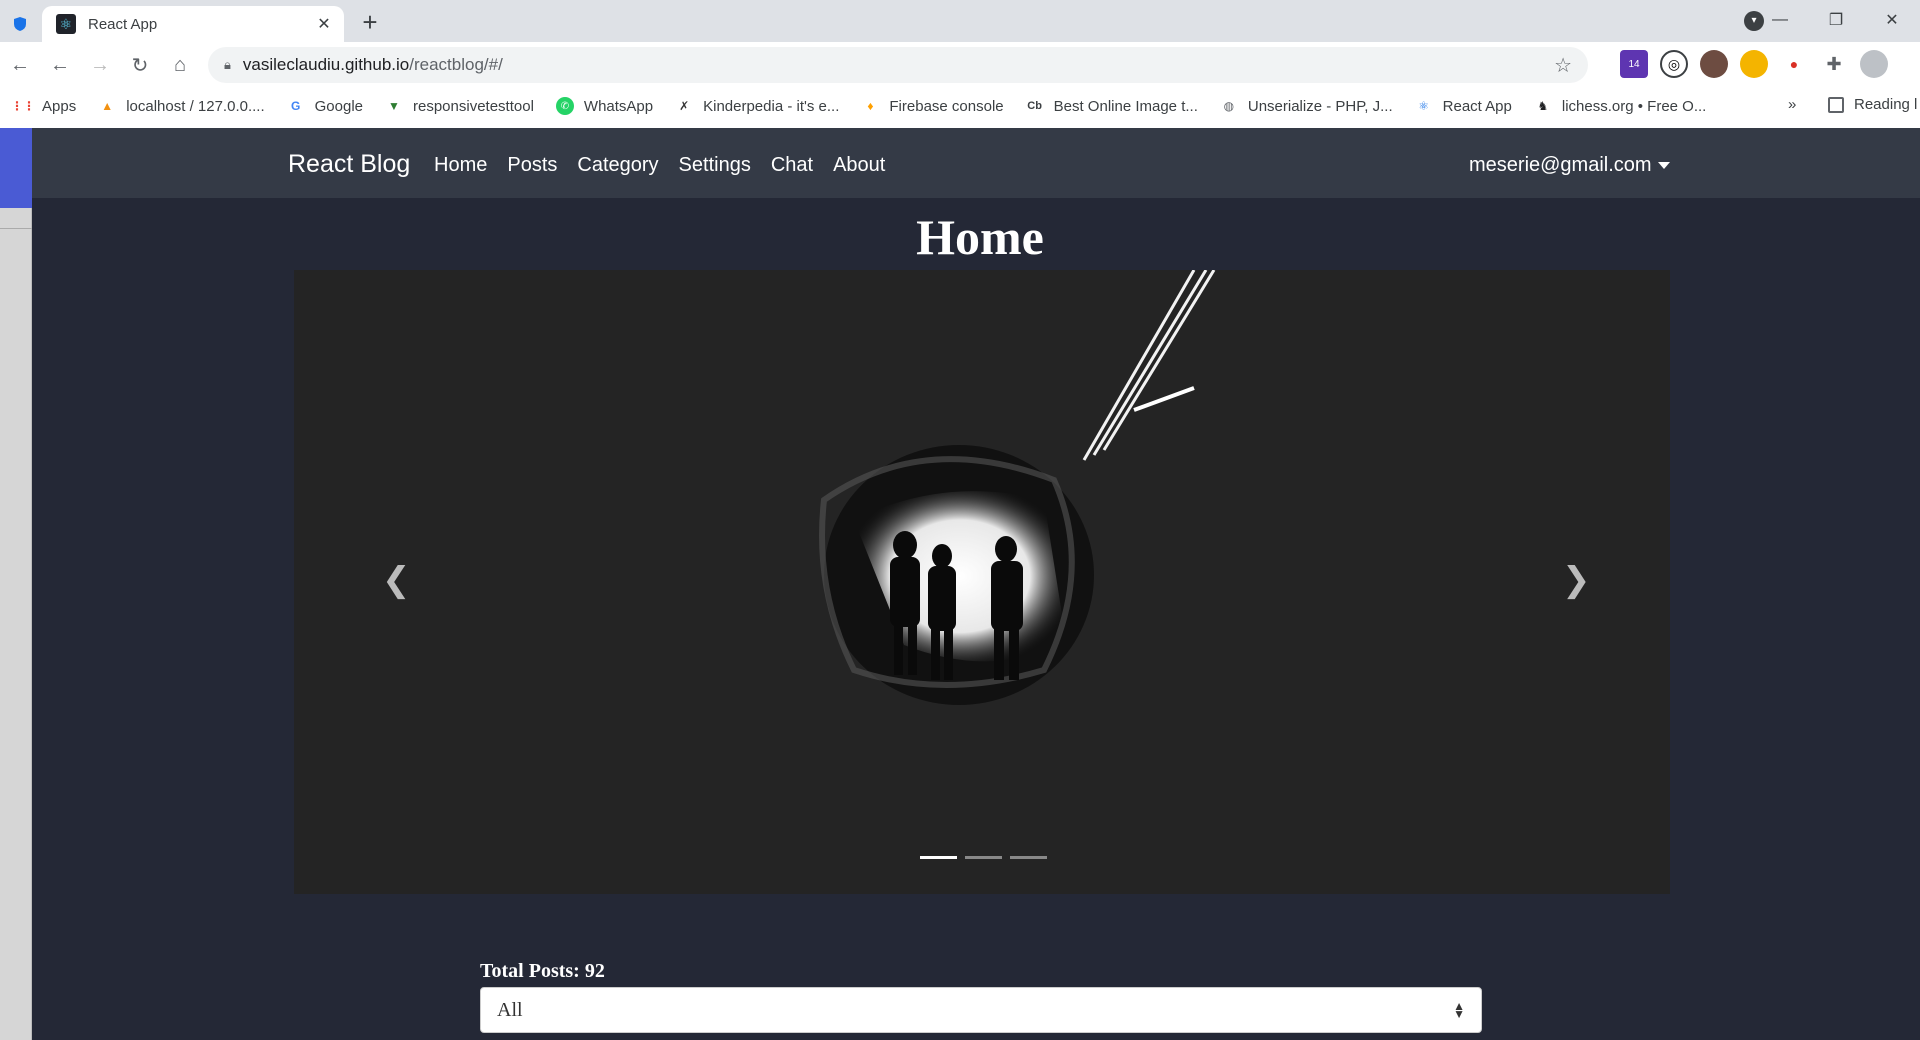 Image resolution: width=1920 pixels, height=1040 pixels. I want to click on brand-link: React Blog, so click(349, 164).